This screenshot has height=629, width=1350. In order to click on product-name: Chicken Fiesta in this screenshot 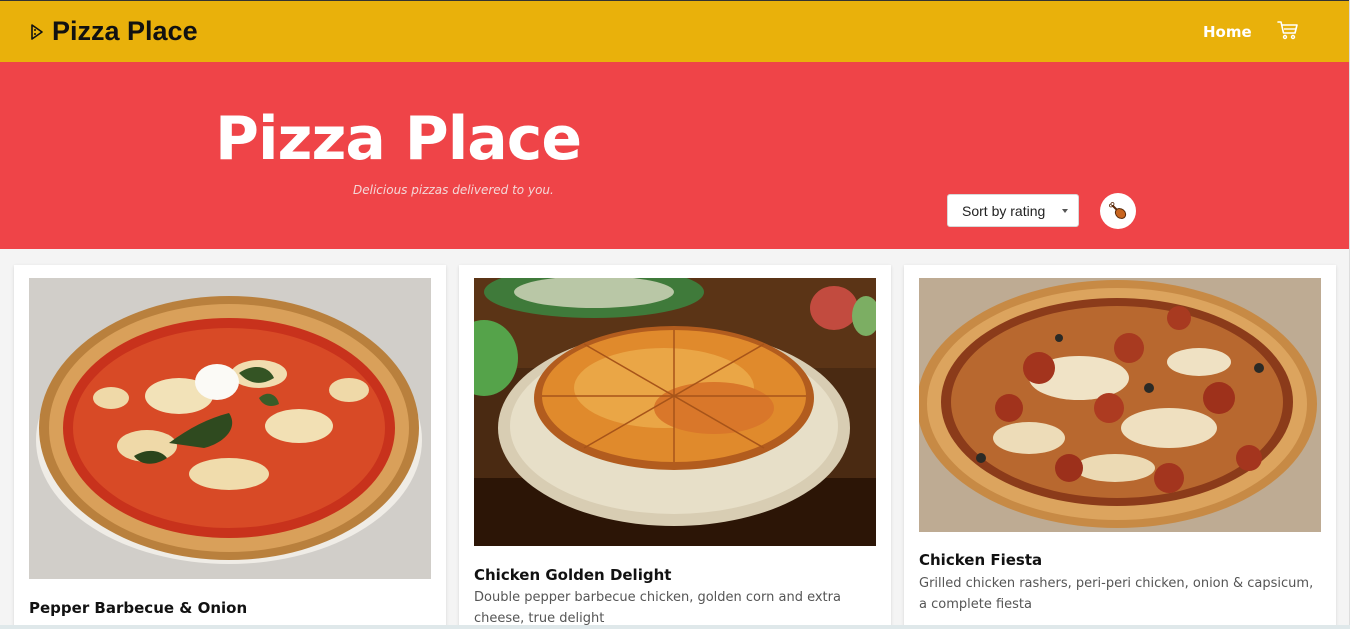, I will do `click(981, 560)`.